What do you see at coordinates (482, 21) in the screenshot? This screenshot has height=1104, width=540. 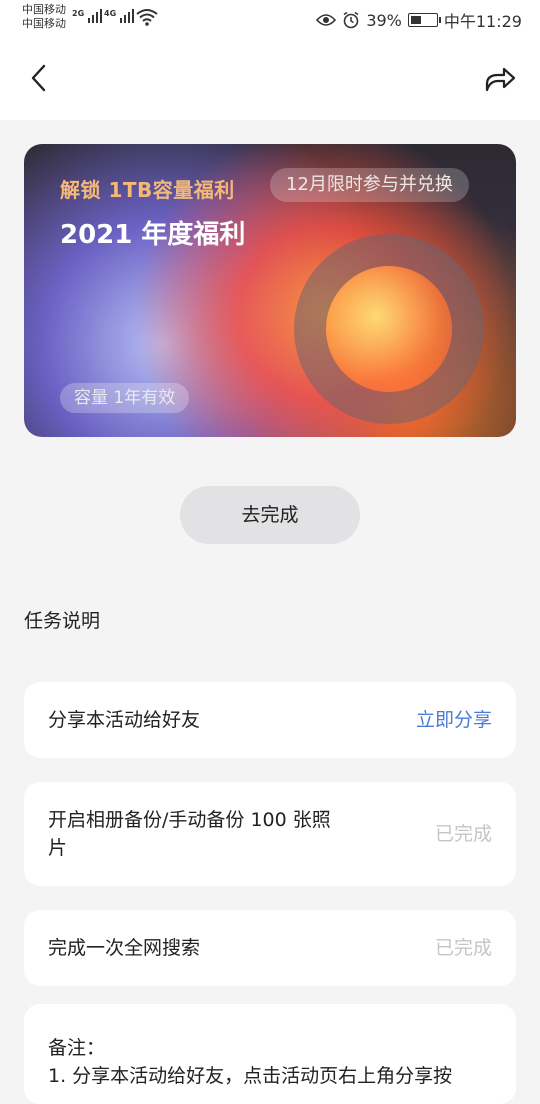 I see `clock: 中午11:29` at bounding box center [482, 21].